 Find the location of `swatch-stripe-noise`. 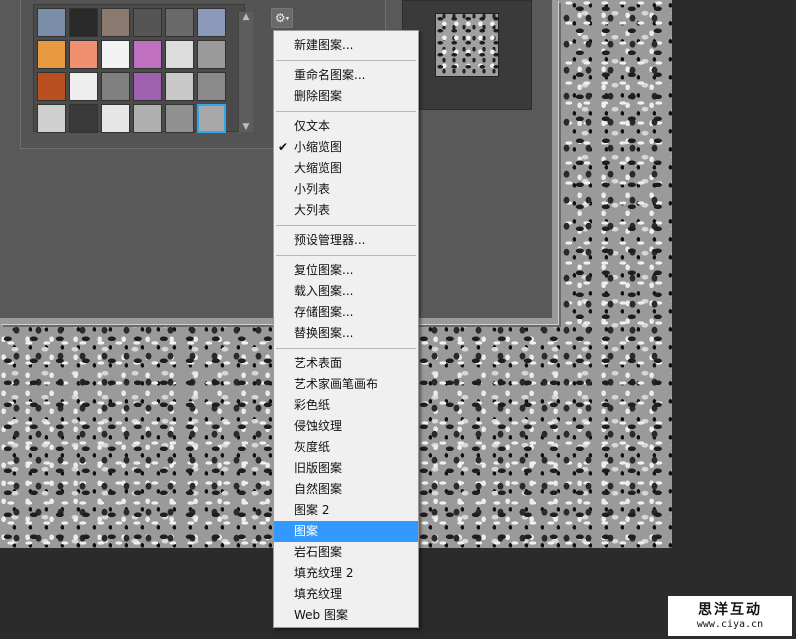

swatch-stripe-noise is located at coordinates (83, 118).